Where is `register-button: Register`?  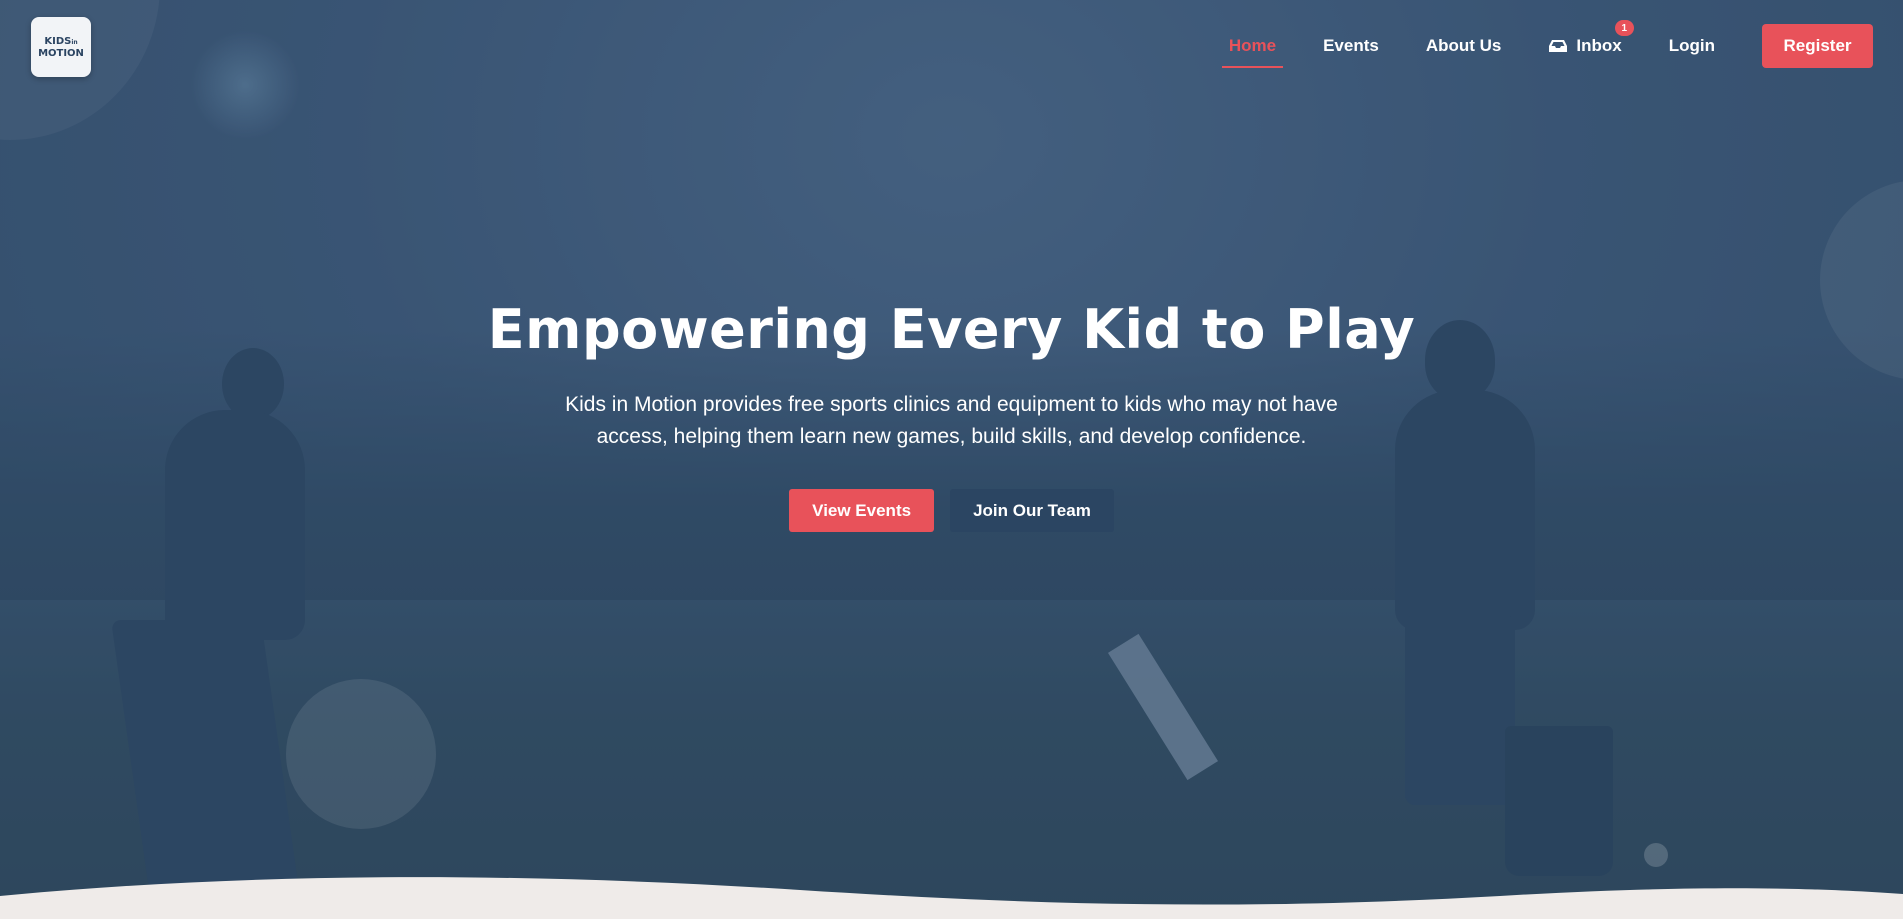
register-button: Register is located at coordinates (1817, 46).